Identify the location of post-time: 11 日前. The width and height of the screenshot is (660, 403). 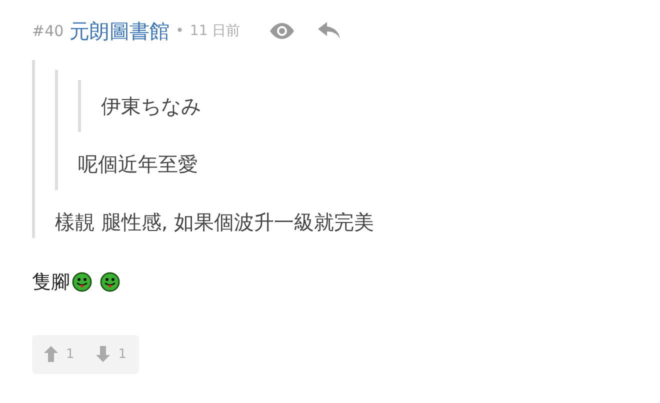
(215, 31).